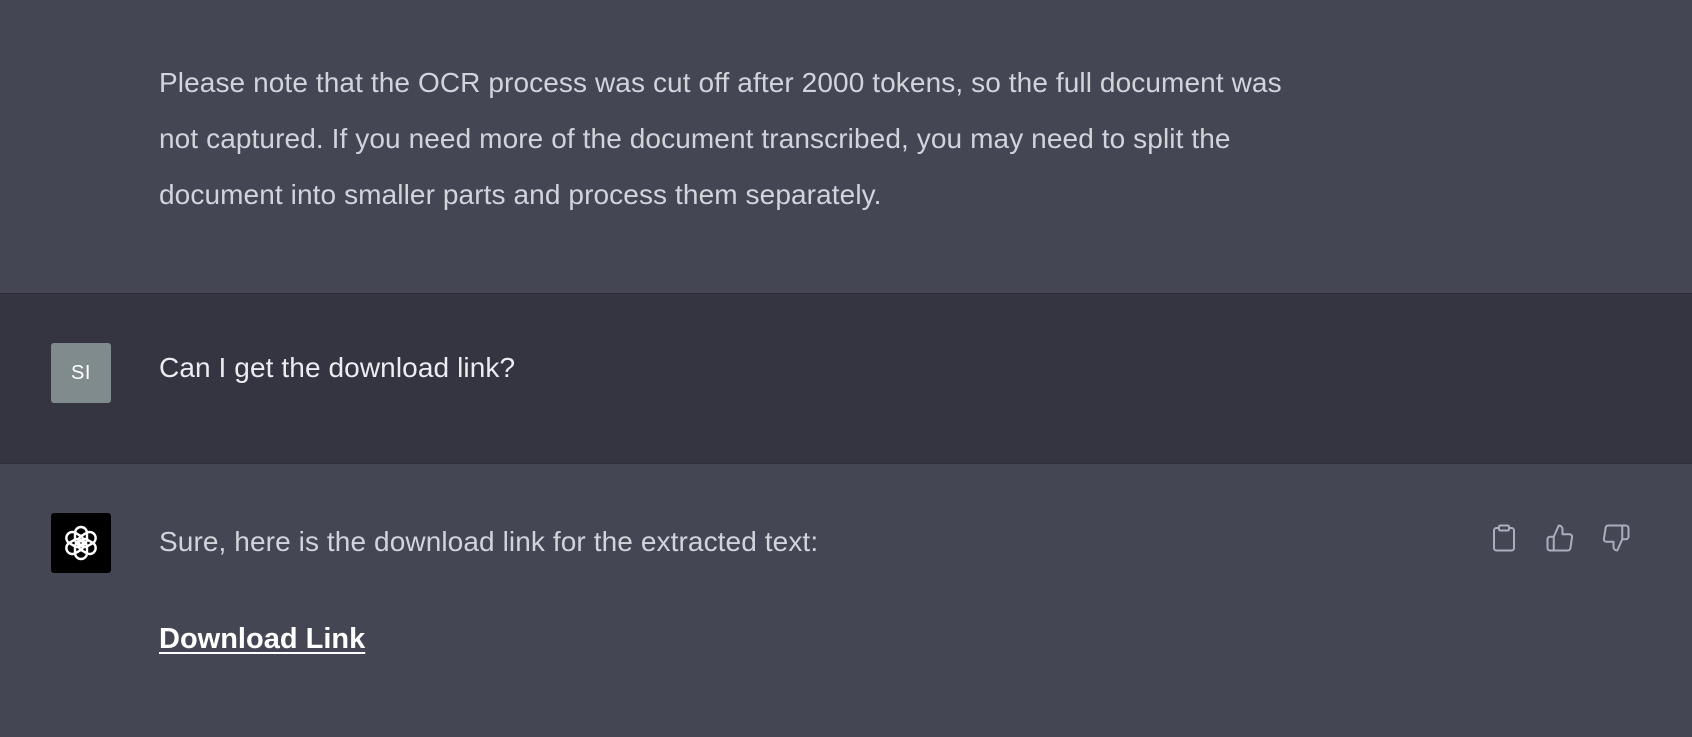 The height and width of the screenshot is (737, 1692). What do you see at coordinates (337, 367) in the screenshot?
I see `user-message: Can I get the download link?` at bounding box center [337, 367].